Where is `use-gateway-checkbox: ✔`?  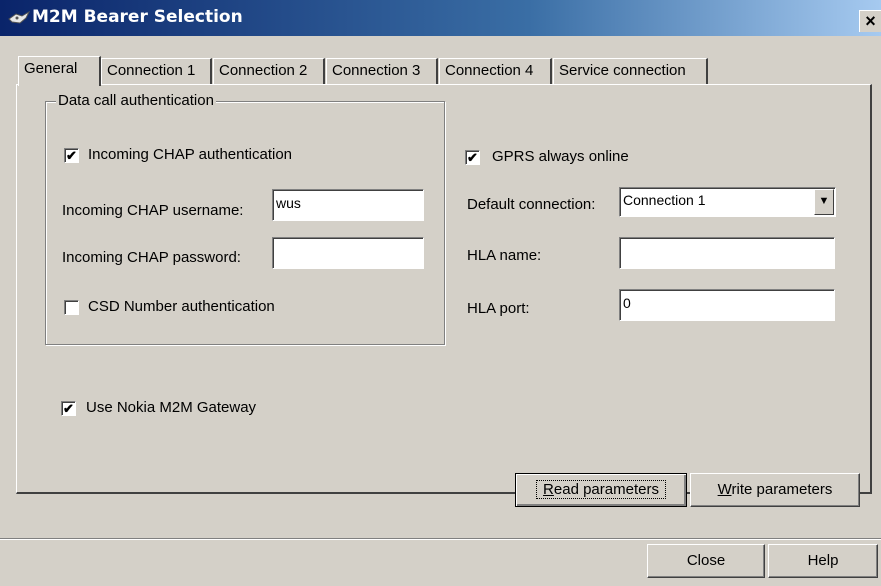
use-gateway-checkbox: ✔ is located at coordinates (68, 408).